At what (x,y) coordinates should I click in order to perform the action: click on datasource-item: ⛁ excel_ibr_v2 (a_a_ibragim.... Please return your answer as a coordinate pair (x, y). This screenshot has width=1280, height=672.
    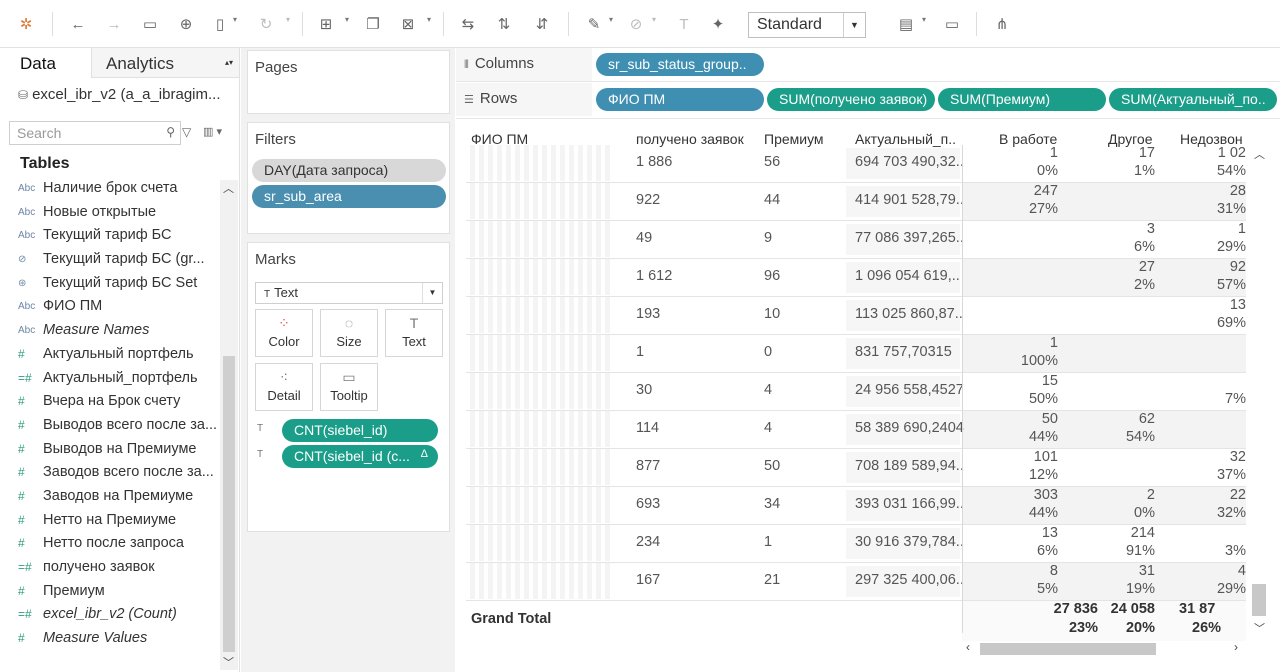
    Looking at the image, I should click on (119, 94).